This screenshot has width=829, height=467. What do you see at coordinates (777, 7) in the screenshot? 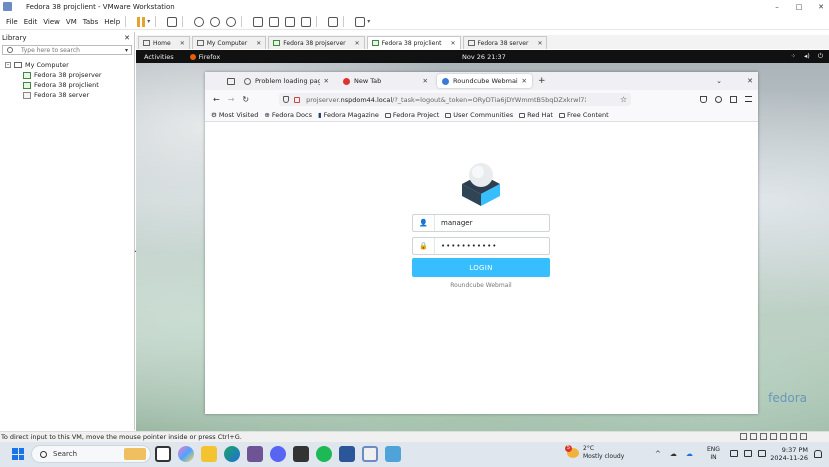
I see `minimize-button: –` at bounding box center [777, 7].